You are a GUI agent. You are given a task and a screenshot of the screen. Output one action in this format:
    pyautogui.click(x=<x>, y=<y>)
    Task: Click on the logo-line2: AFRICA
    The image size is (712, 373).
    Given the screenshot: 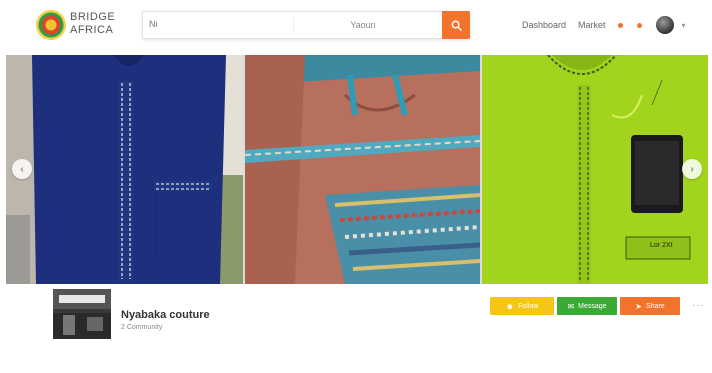 What is the action you would take?
    pyautogui.click(x=92, y=30)
    